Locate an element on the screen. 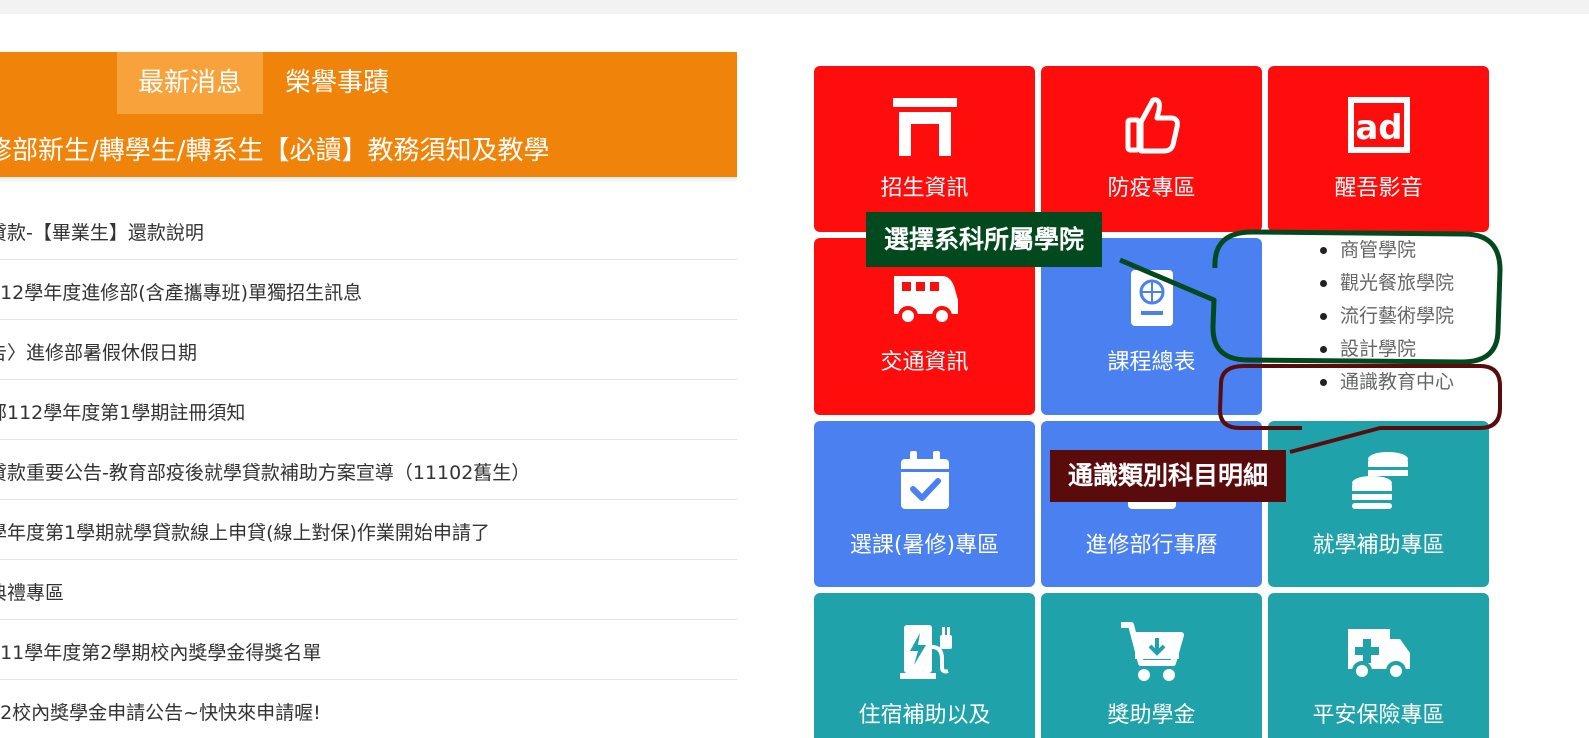  thumbs-up-icon is located at coordinates (1152, 125).